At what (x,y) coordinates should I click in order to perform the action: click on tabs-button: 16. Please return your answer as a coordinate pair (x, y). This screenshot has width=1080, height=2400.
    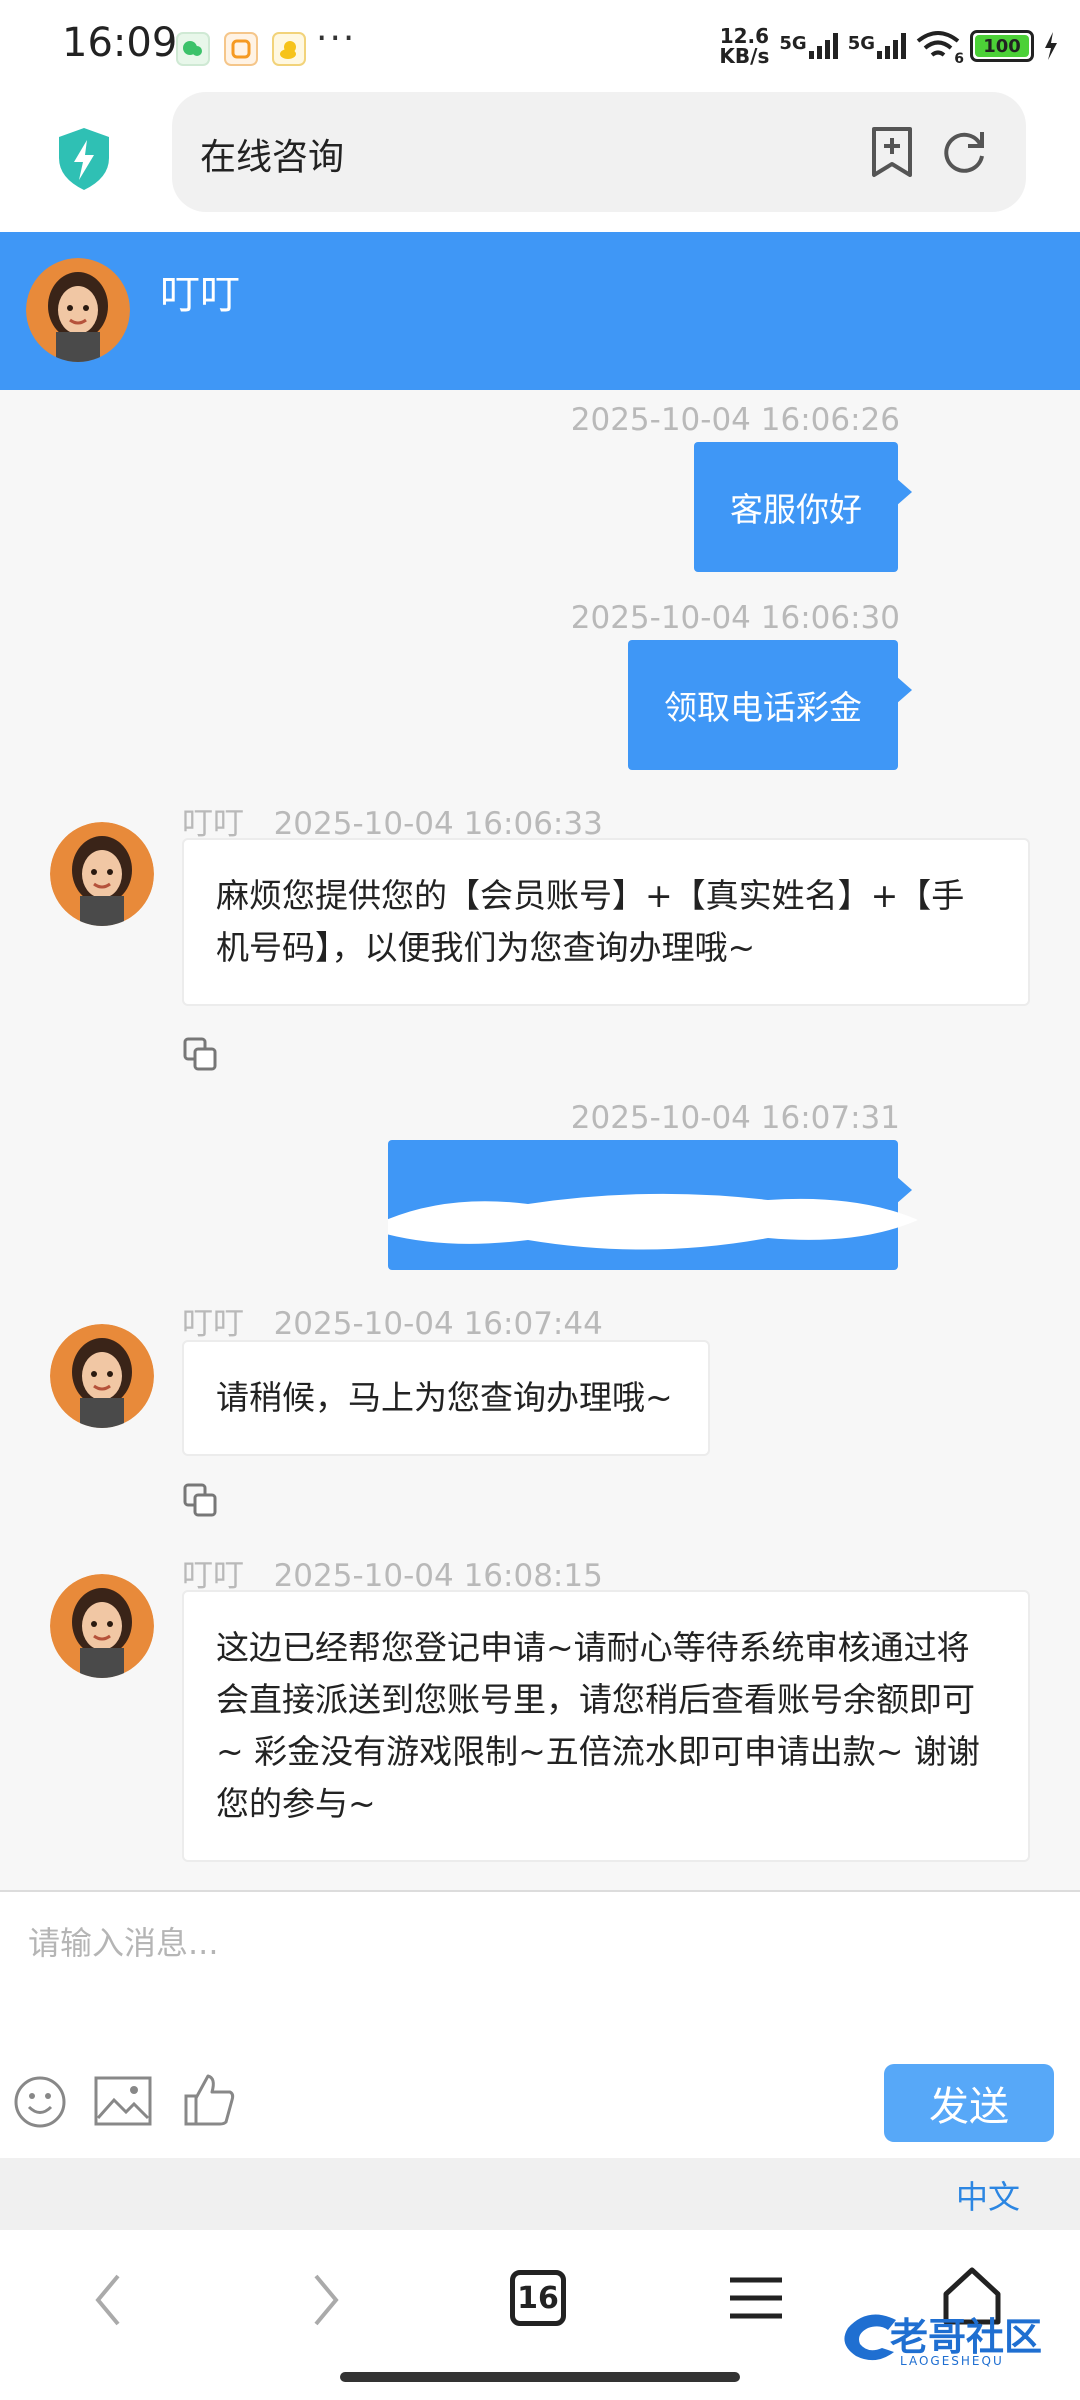
    Looking at the image, I should click on (538, 2298).